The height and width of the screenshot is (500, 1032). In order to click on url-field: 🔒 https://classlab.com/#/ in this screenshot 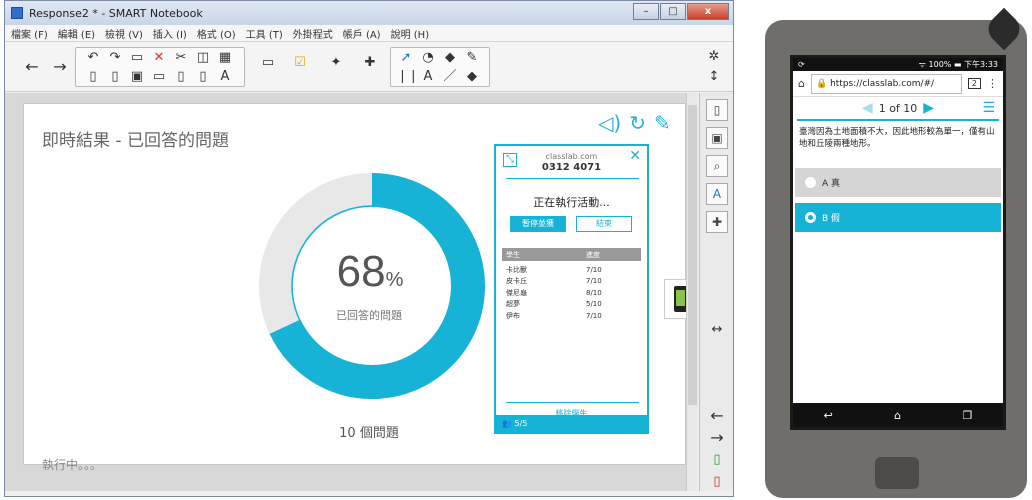, I will do `click(886, 83)`.